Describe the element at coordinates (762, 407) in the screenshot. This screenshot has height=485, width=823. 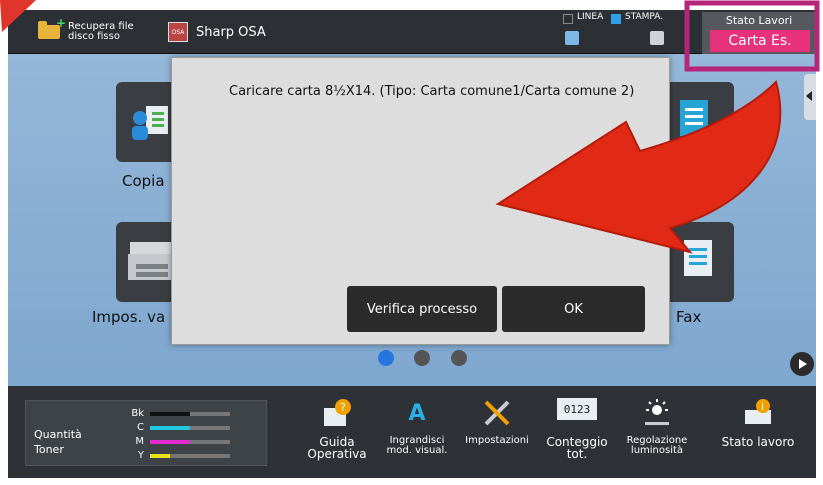
I see `svg-text: i` at that location.